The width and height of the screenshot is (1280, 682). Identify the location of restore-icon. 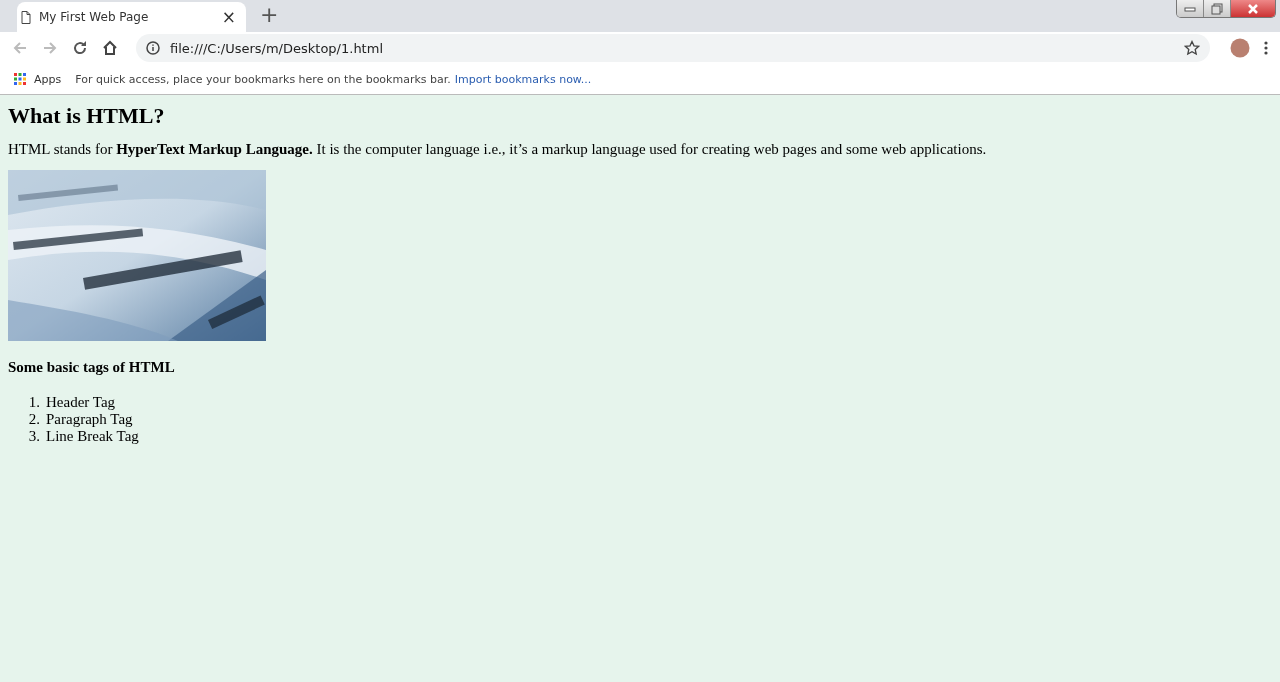
(1217, 8).